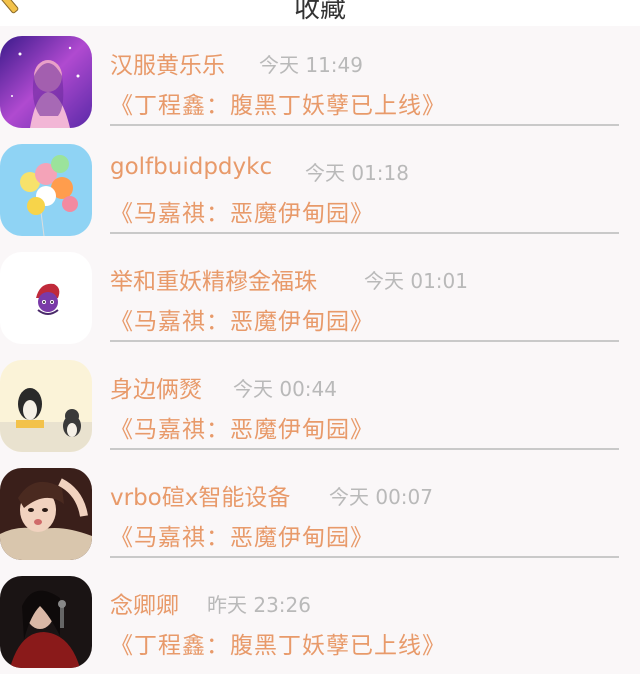  I want to click on item-time: 今天 11:49, so click(311, 65).